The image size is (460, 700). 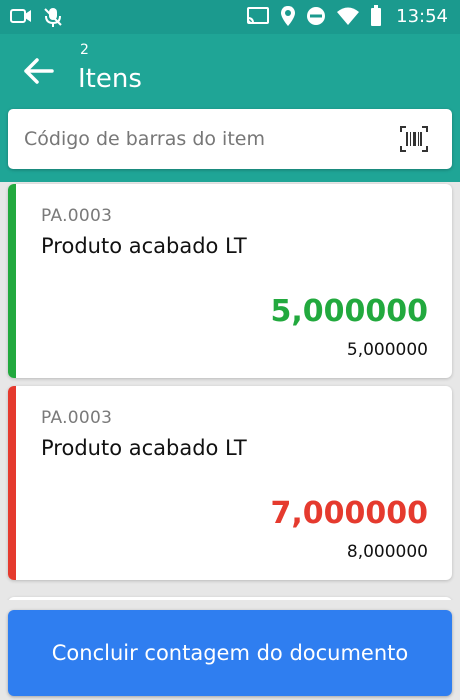 I want to click on item-expected-quantity: 5,000000, so click(x=387, y=350).